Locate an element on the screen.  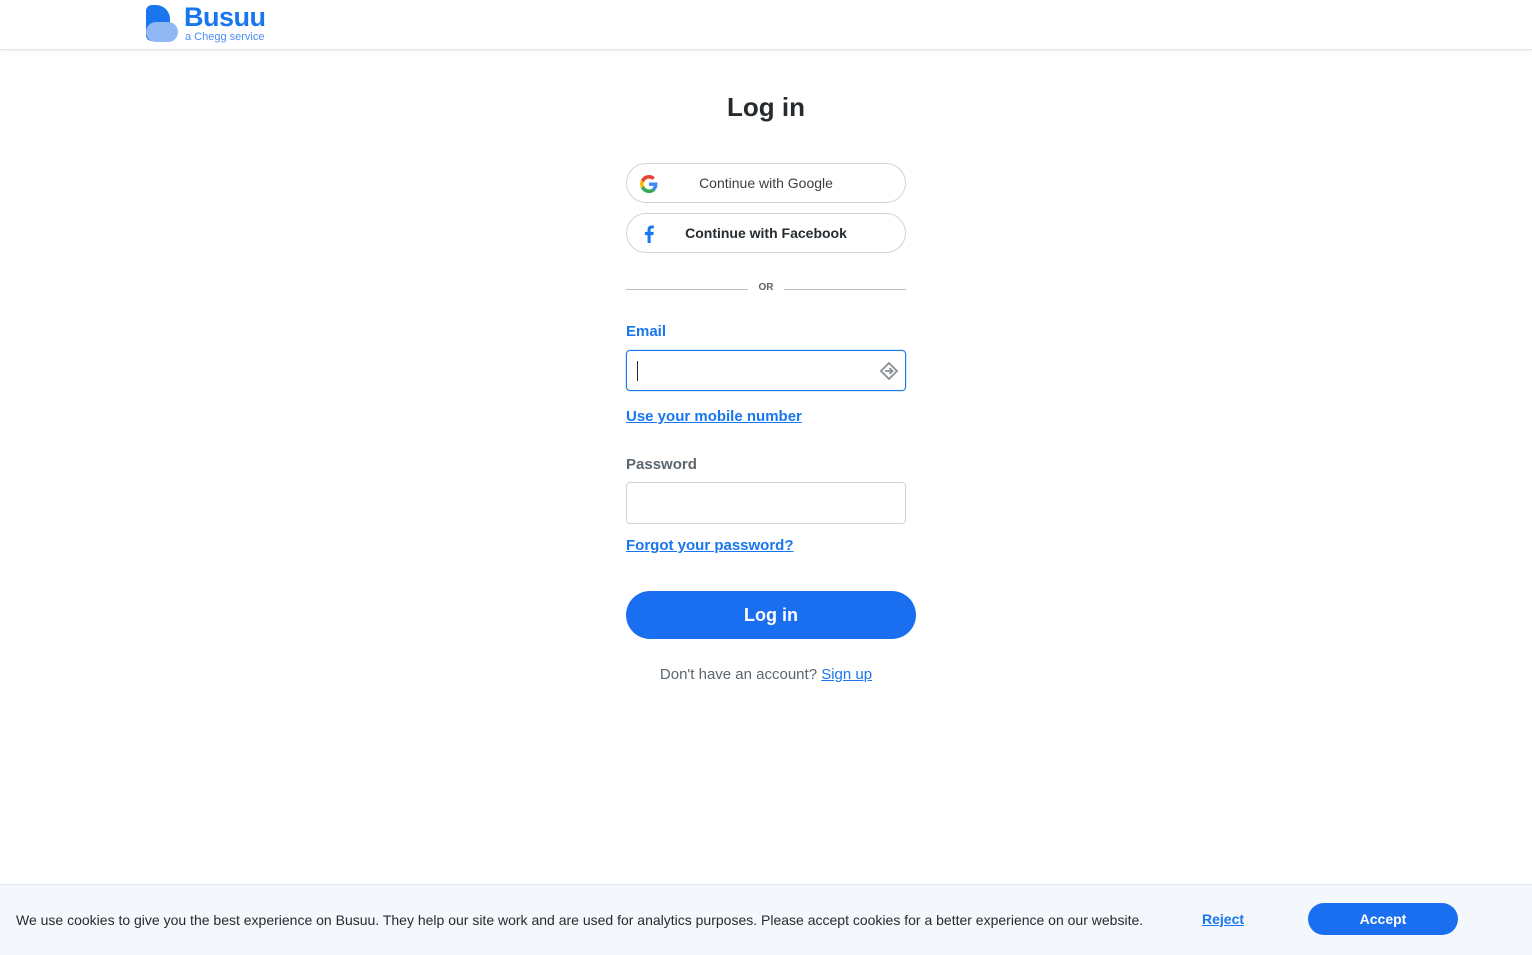
login-button: Log in is located at coordinates (771, 615).